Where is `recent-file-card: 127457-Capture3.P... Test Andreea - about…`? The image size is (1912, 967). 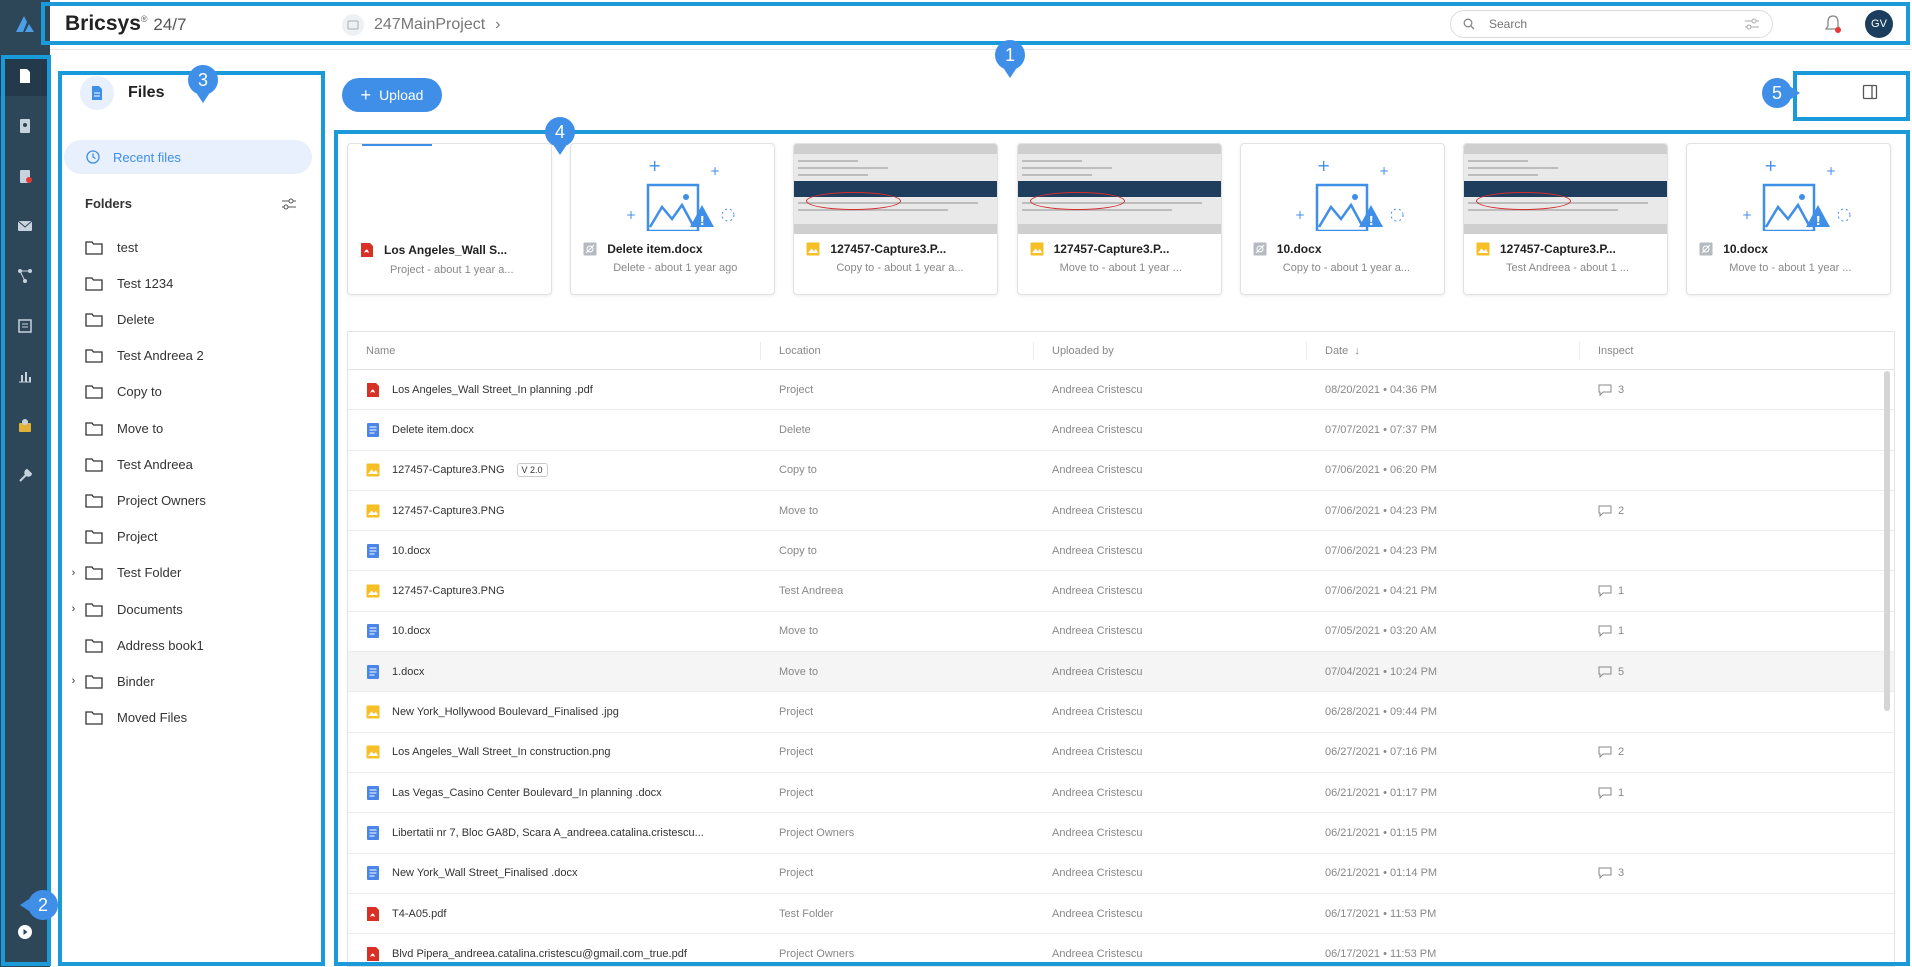 recent-file-card: 127457-Capture3.P... Test Andreea - about… is located at coordinates (1565, 219).